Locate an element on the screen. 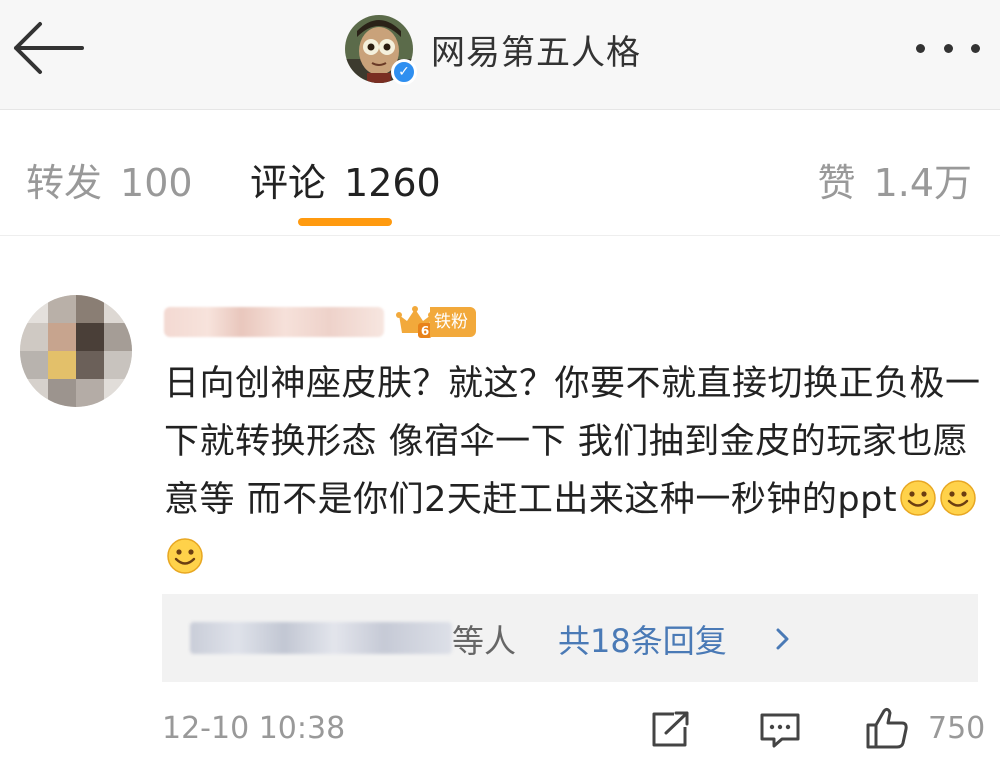 The width and height of the screenshot is (1000, 772). tab-repost: 转发 100 is located at coordinates (109, 179).